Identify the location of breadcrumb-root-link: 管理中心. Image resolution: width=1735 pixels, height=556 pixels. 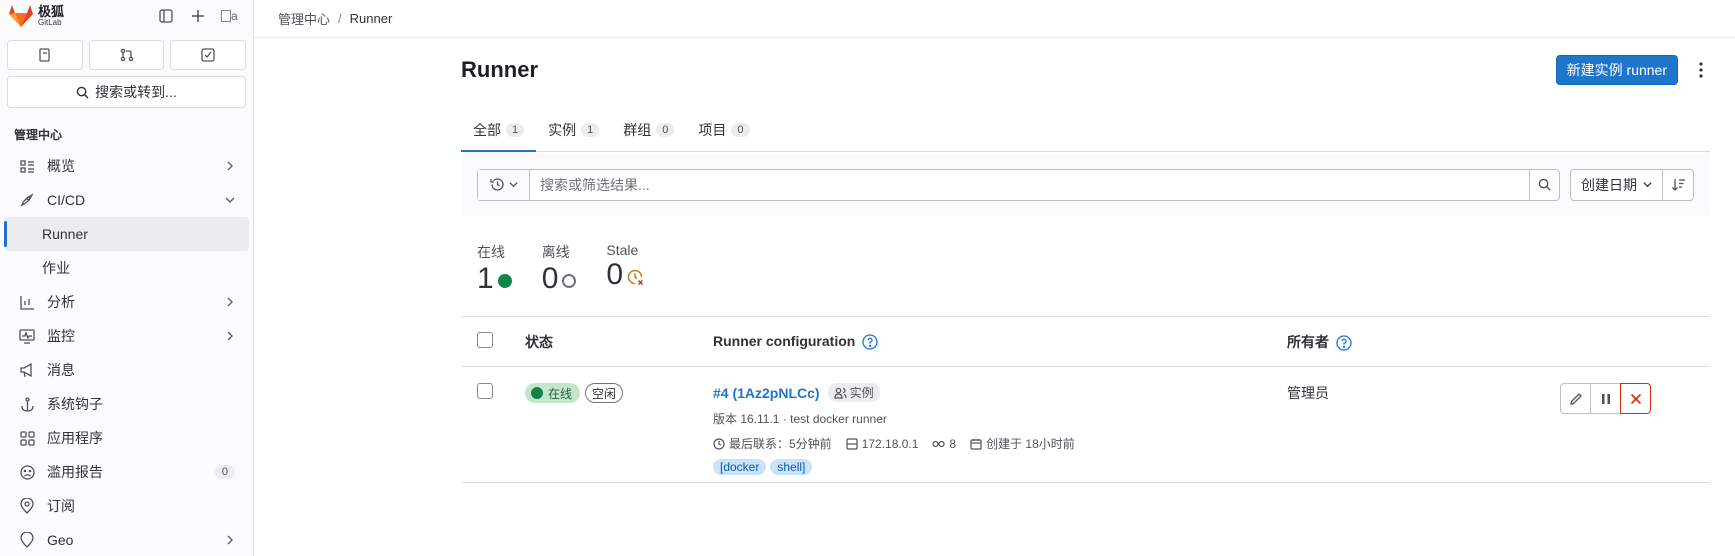
(304, 18).